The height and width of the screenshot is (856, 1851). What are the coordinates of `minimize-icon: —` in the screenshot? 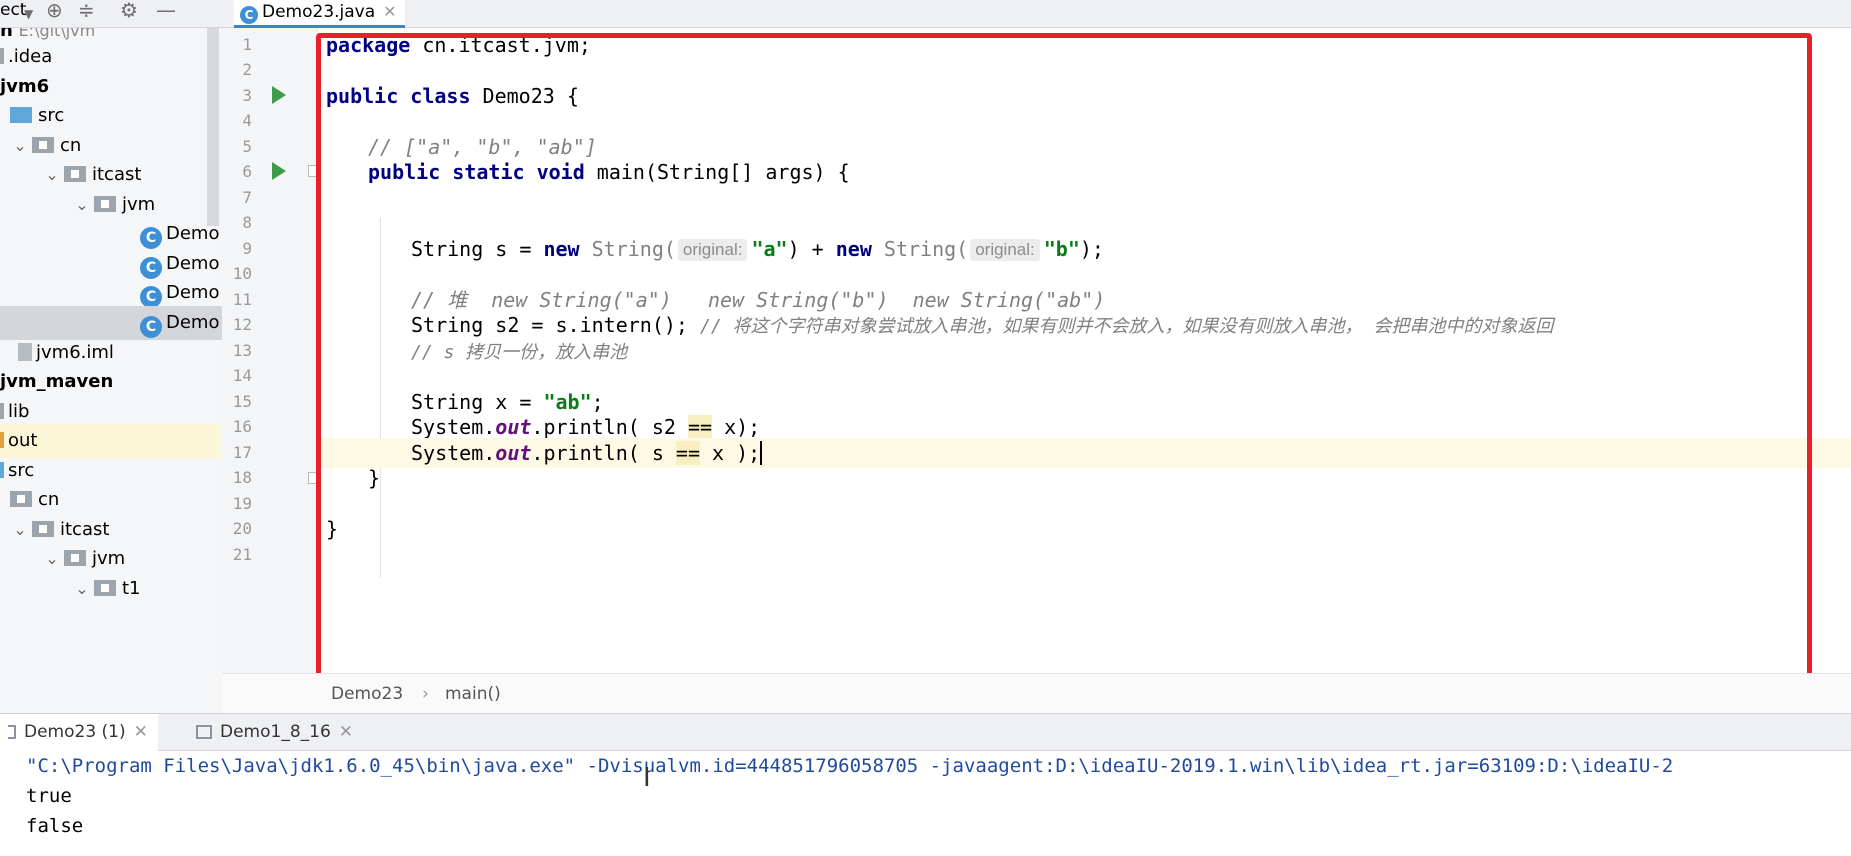 It's located at (166, 10).